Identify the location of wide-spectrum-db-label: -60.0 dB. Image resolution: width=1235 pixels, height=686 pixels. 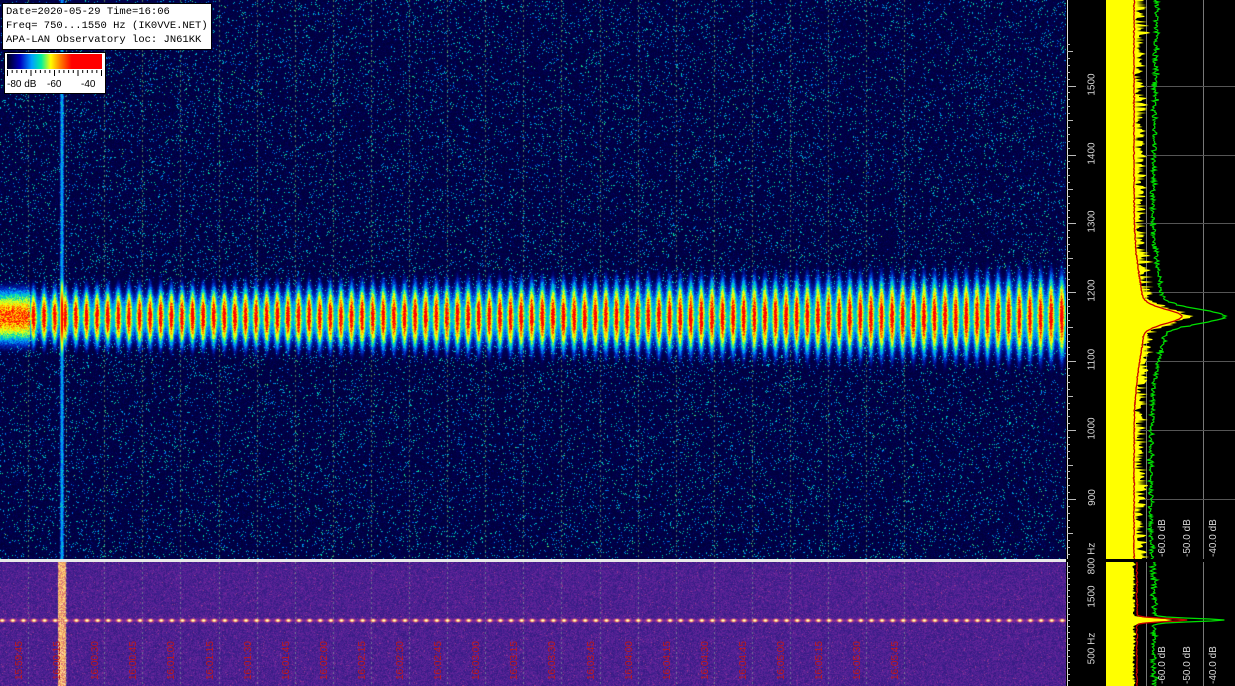
(1162, 665).